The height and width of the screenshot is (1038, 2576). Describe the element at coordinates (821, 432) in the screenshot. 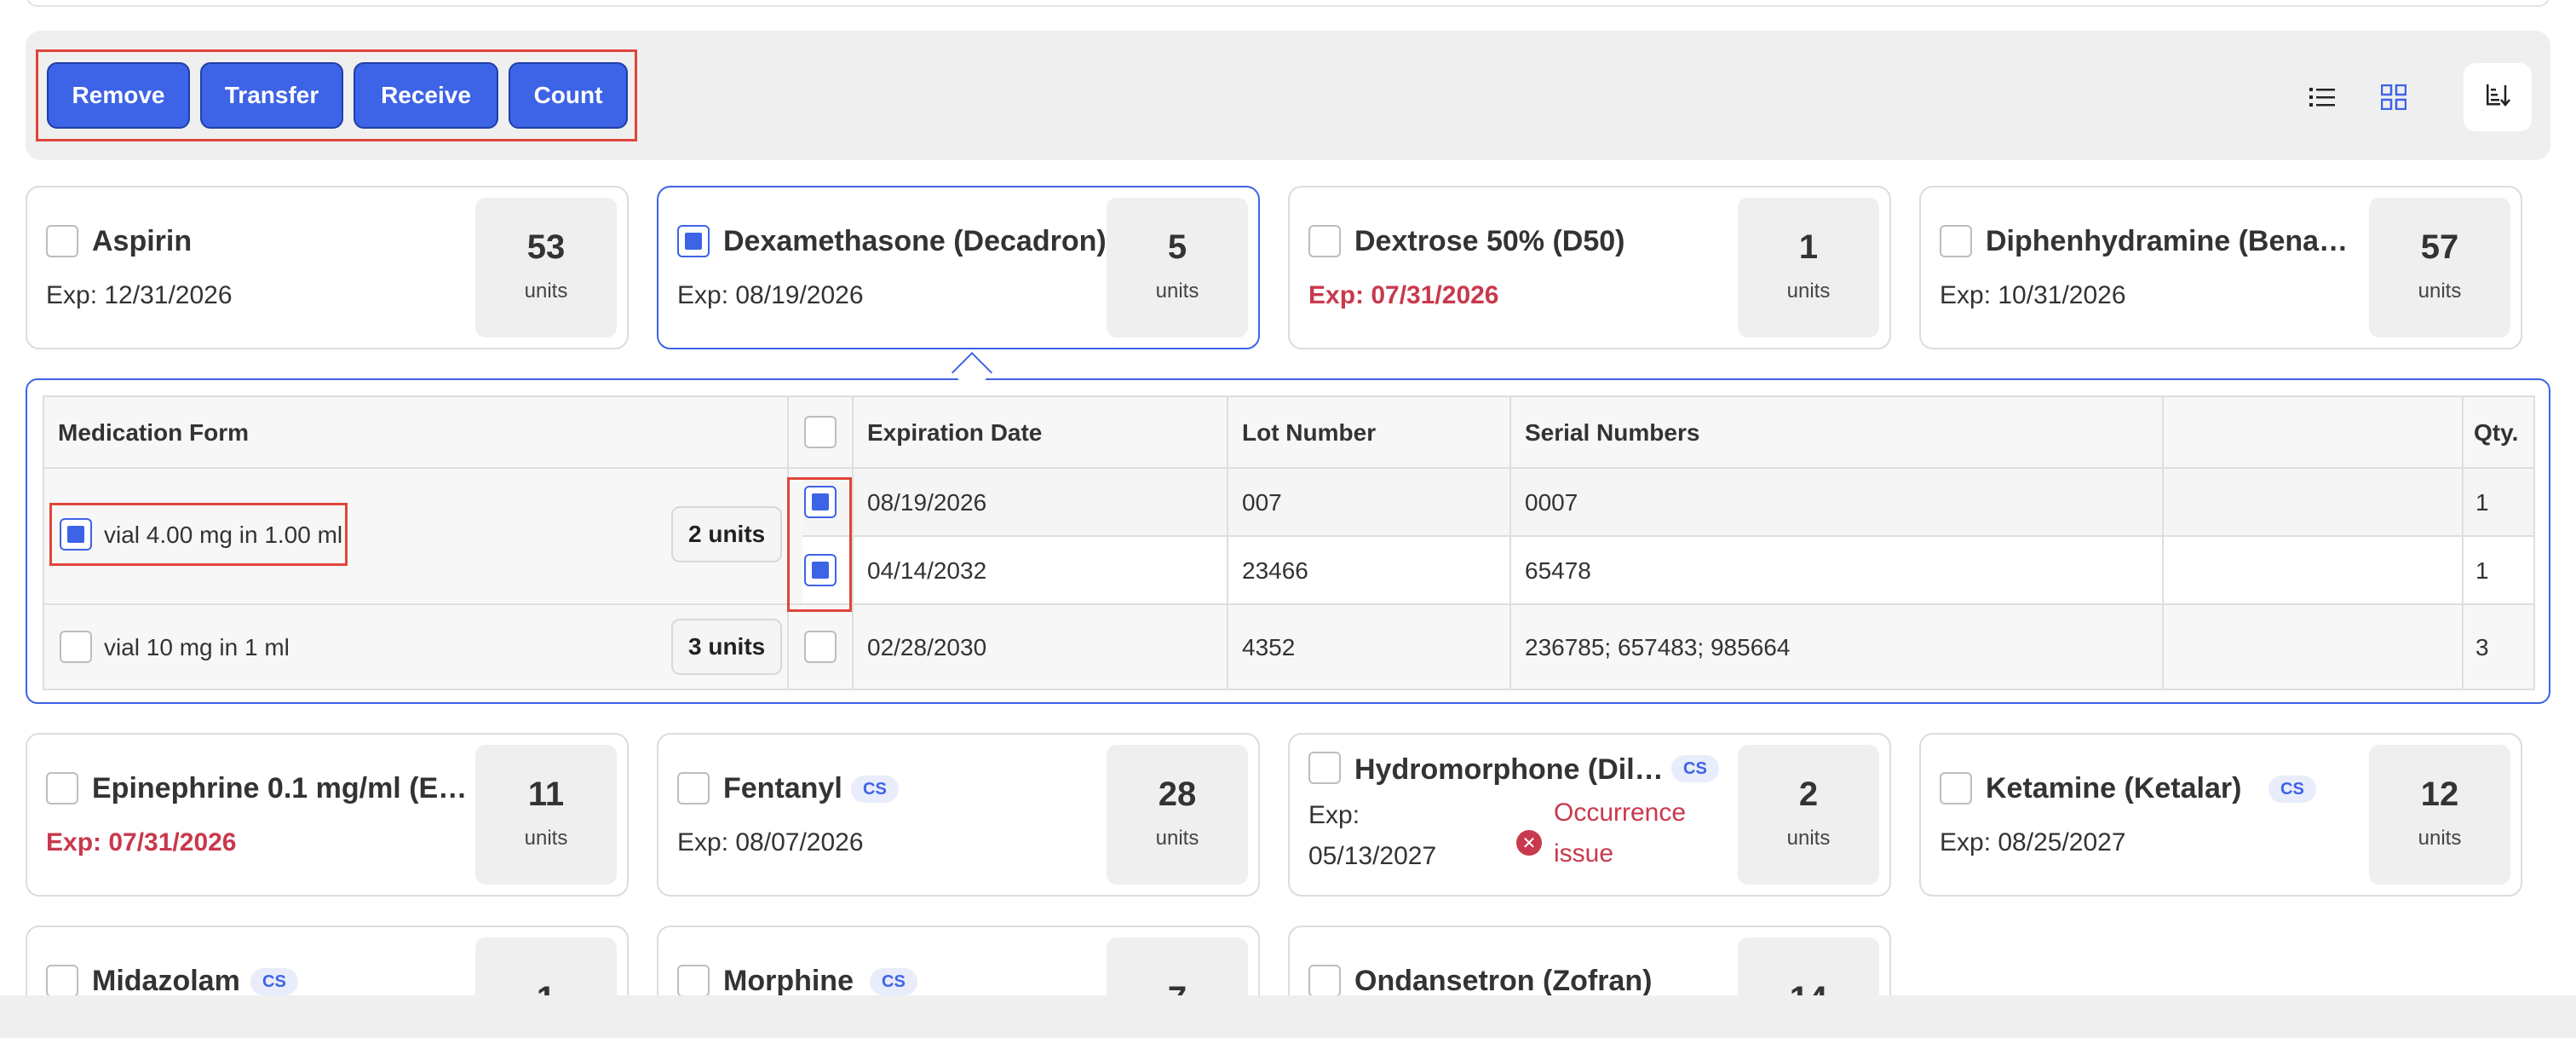

I see `select-all-checkbox` at that location.